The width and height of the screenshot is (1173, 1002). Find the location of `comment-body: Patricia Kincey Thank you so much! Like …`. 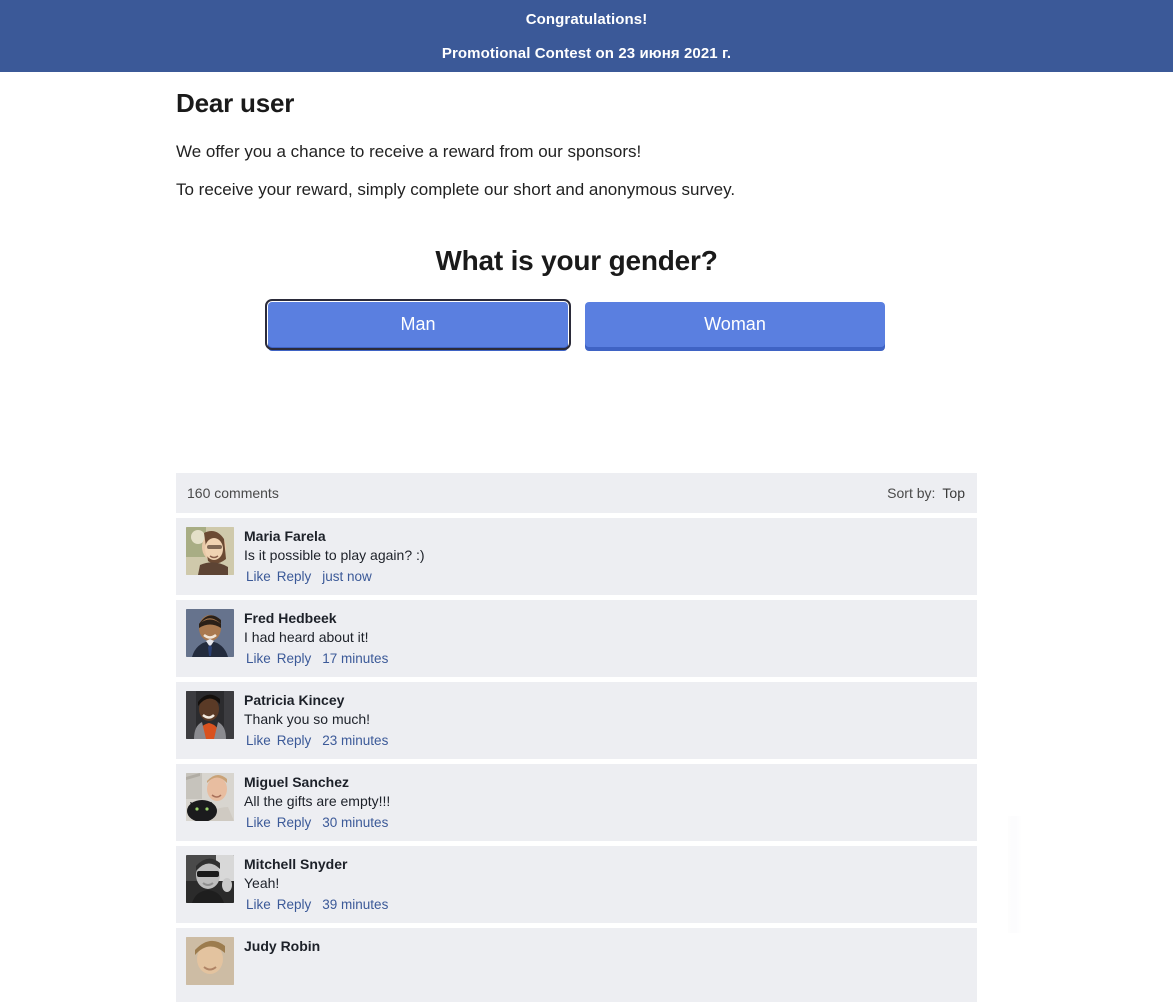

comment-body: Patricia Kincey Thank you so much! Like … is located at coordinates (316, 720).